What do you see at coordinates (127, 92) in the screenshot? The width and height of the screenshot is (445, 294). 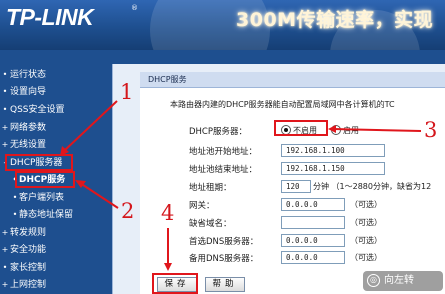 I see `annotation-number-1: 1` at bounding box center [127, 92].